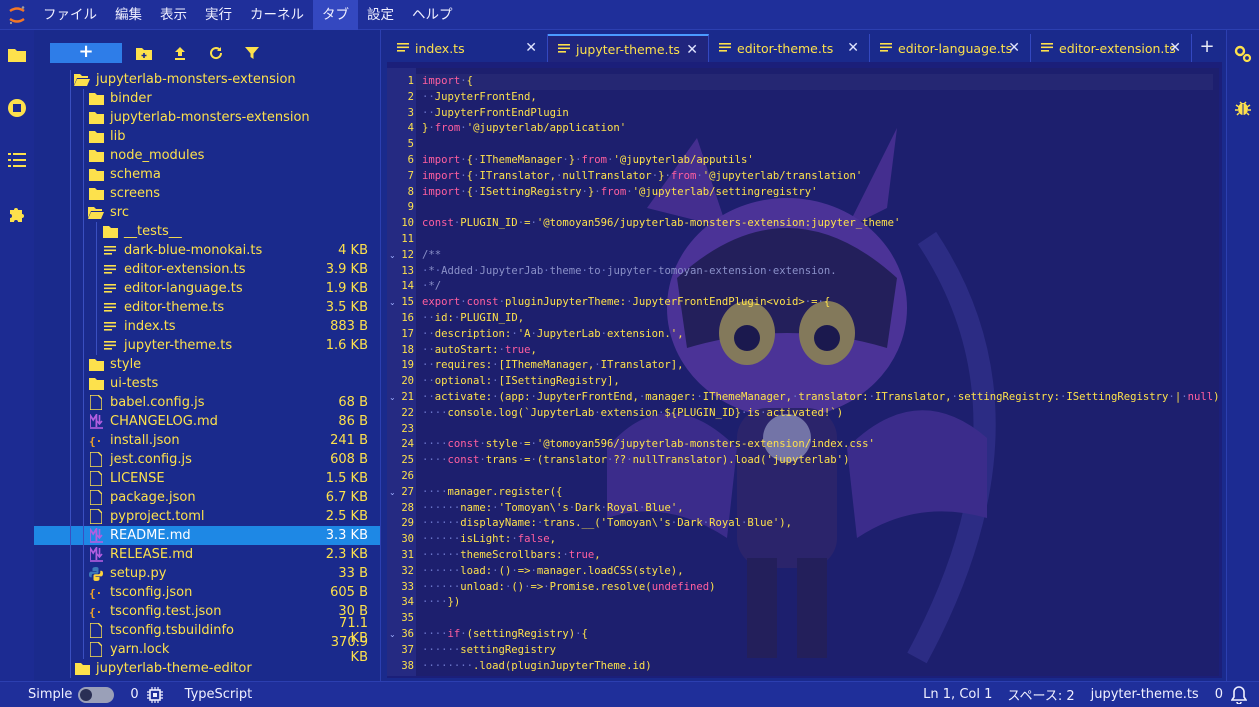  What do you see at coordinates (207, 554) in the screenshot?
I see `file-row: RELEASE.md 2.3 KB` at bounding box center [207, 554].